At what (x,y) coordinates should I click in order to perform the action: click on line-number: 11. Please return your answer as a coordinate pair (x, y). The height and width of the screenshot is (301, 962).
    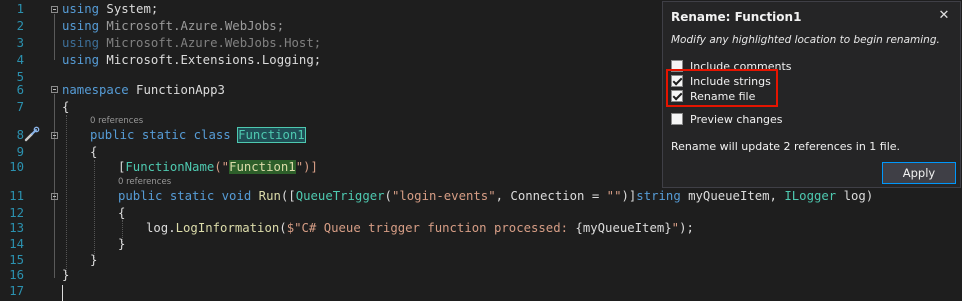
    Looking at the image, I should click on (16, 196).